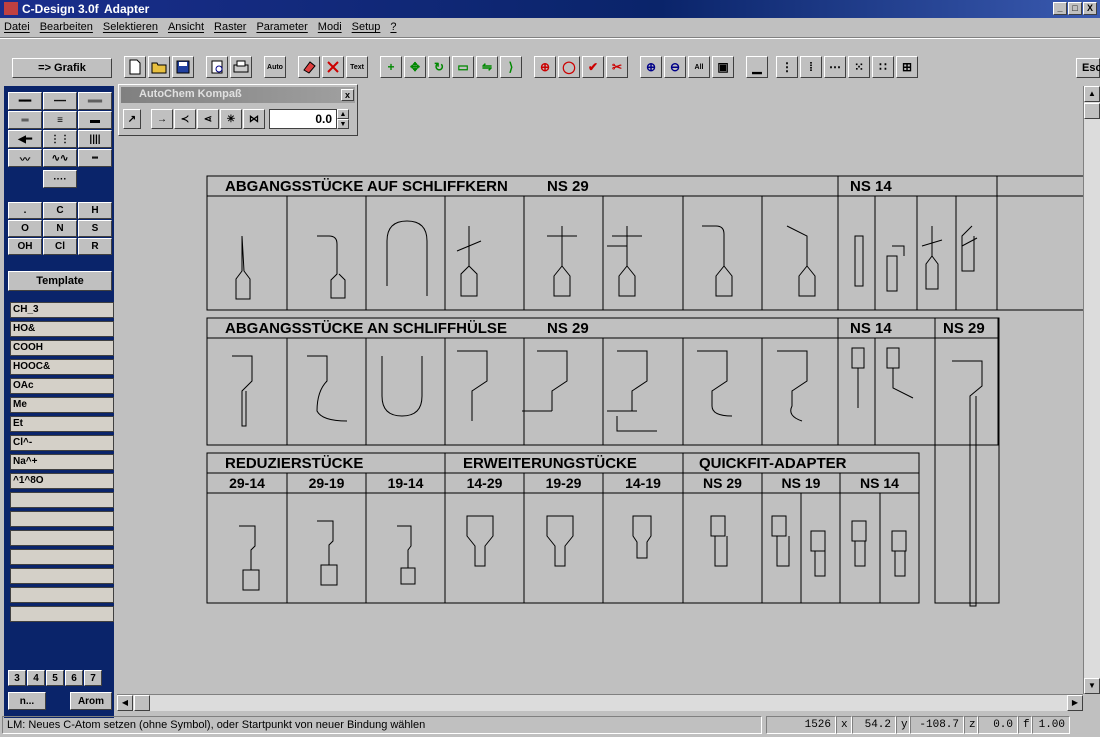 The image size is (1100, 737). I want to click on menu-selektieren: Selektieren, so click(130, 27).